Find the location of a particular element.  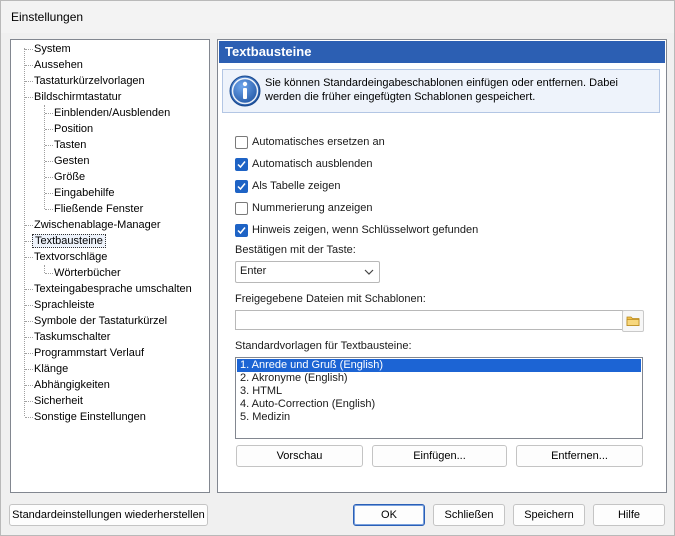

chevron-down-icon is located at coordinates (369, 273).